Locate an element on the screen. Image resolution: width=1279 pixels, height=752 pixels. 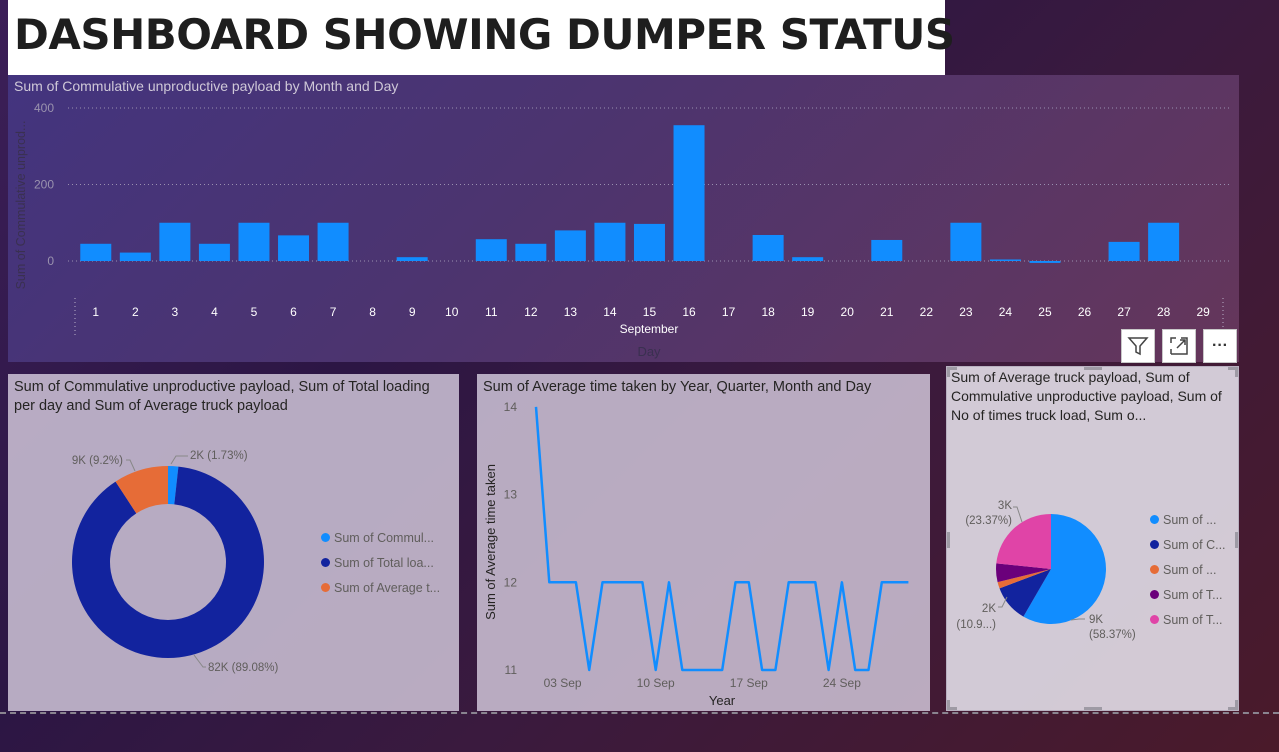
x-tick-label: 25 is located at coordinates (1045, 312).